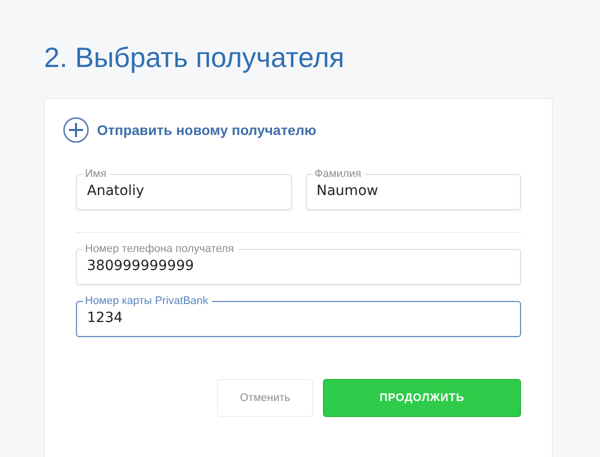  What do you see at coordinates (298, 264) in the screenshot?
I see `input-field: Номер телефона получателя 380999999999` at bounding box center [298, 264].